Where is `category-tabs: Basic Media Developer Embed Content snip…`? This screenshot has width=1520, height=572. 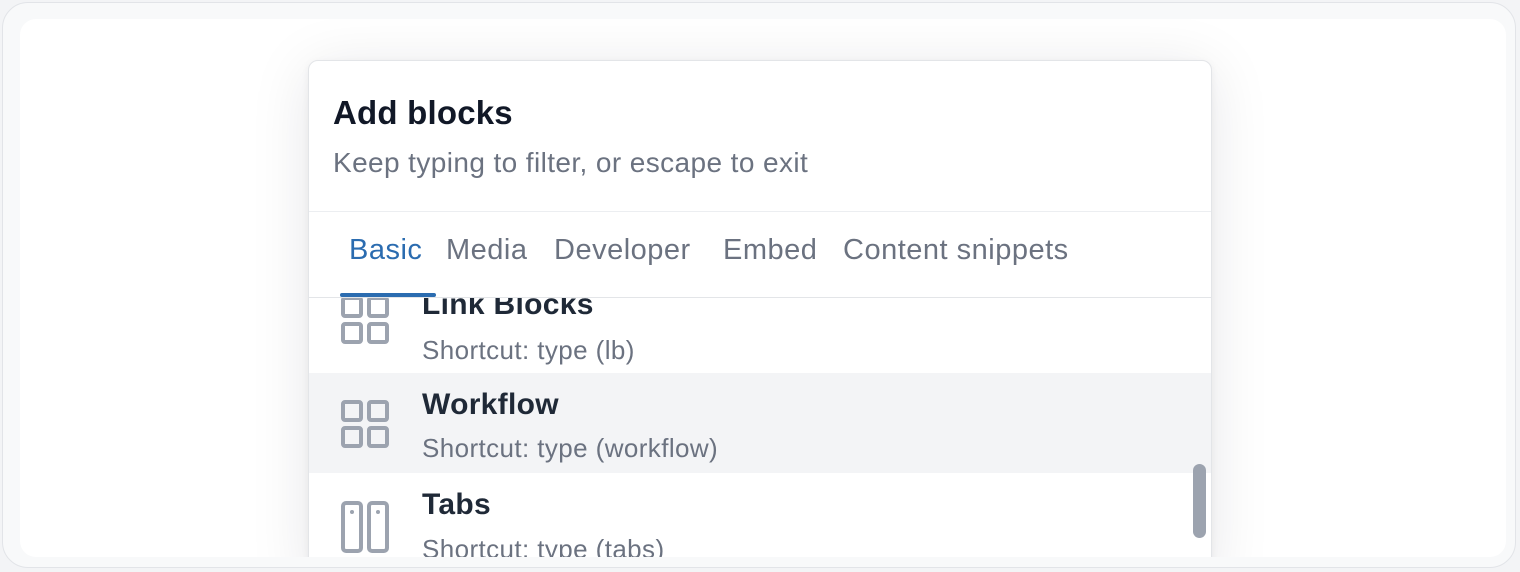
category-tabs: Basic Media Developer Embed Content snip… is located at coordinates (760, 255).